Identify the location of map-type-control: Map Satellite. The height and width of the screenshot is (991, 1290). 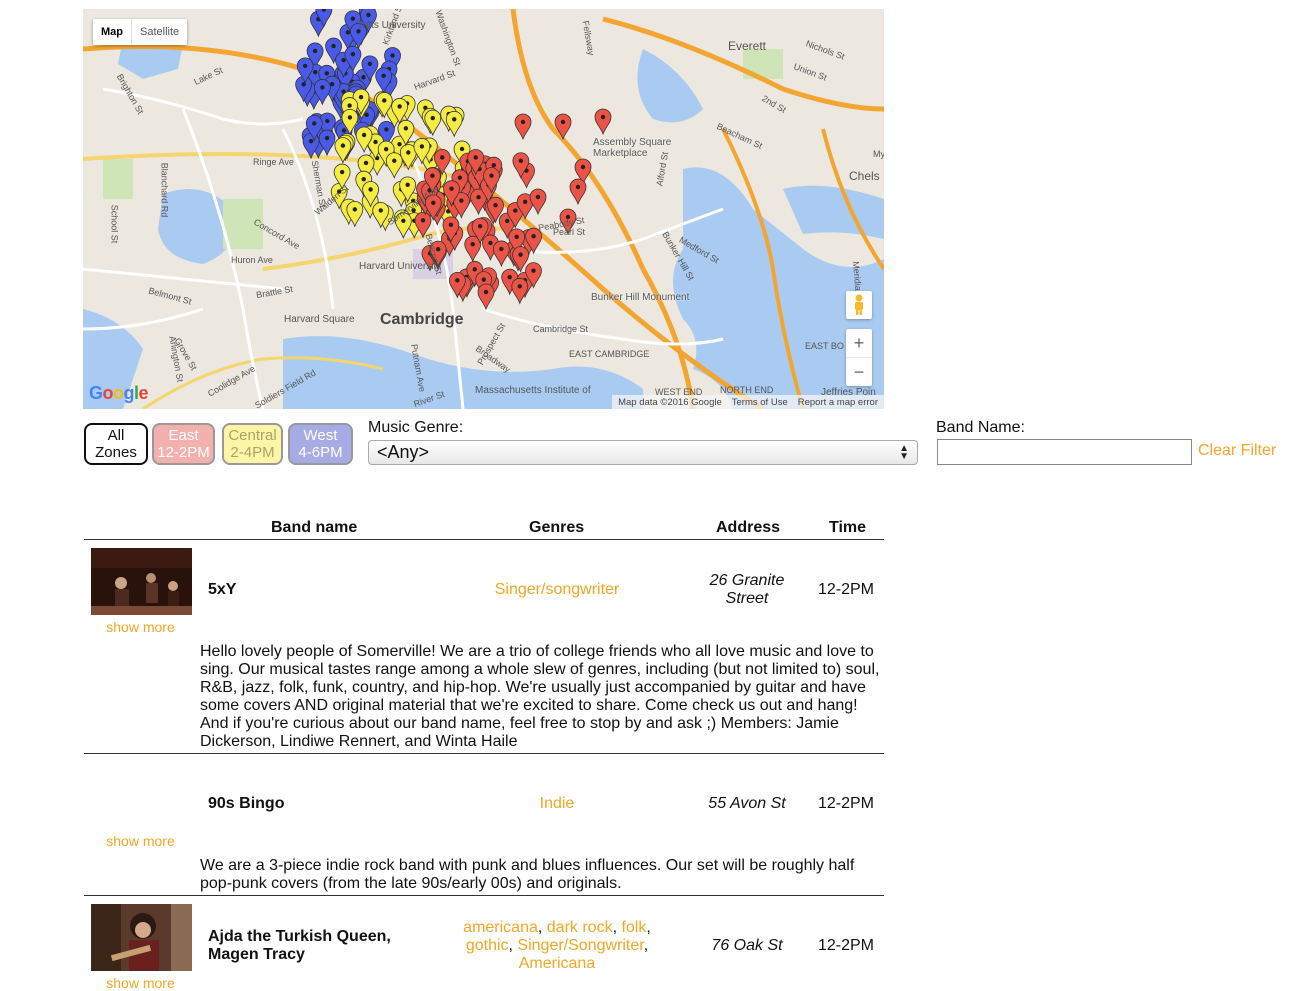
(140, 32).